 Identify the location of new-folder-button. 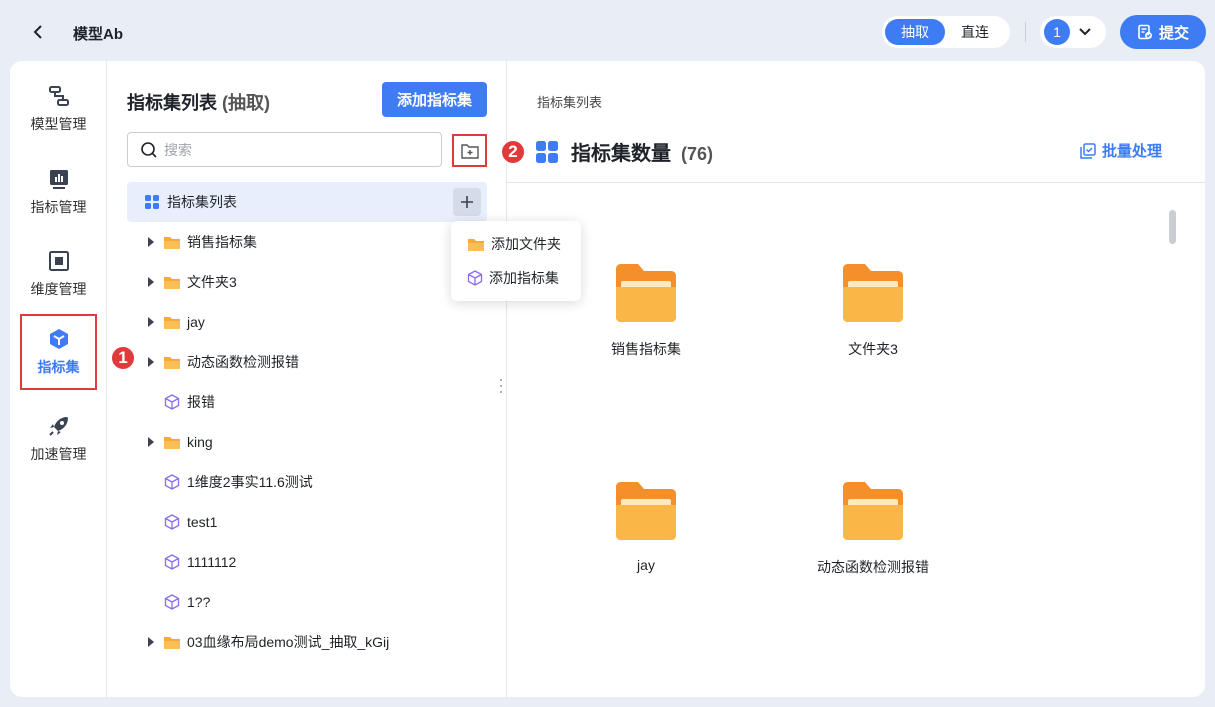
(469, 150).